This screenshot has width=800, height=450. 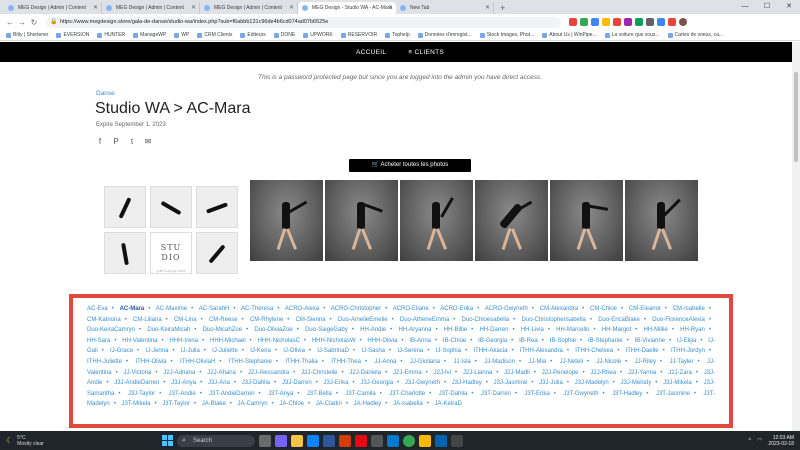 What do you see at coordinates (422, 383) in the screenshot?
I see `client-name-link: J3J-Gwyneth` at bounding box center [422, 383].